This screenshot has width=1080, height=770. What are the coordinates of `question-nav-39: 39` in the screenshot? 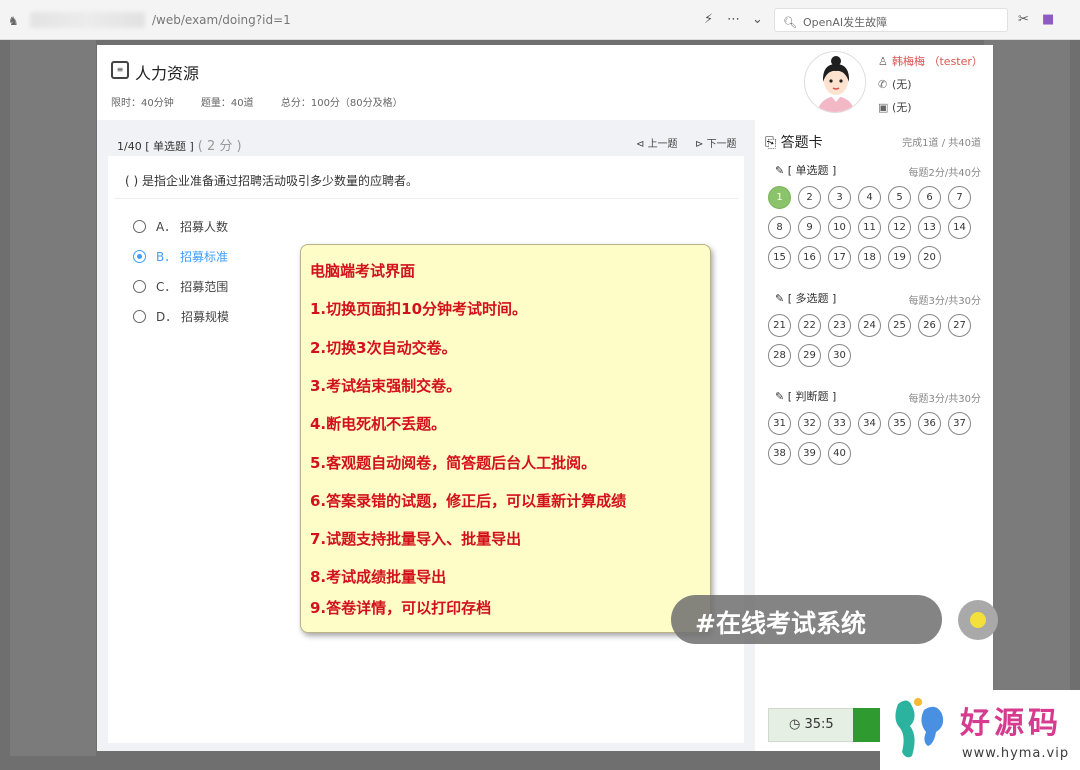 It's located at (809, 453).